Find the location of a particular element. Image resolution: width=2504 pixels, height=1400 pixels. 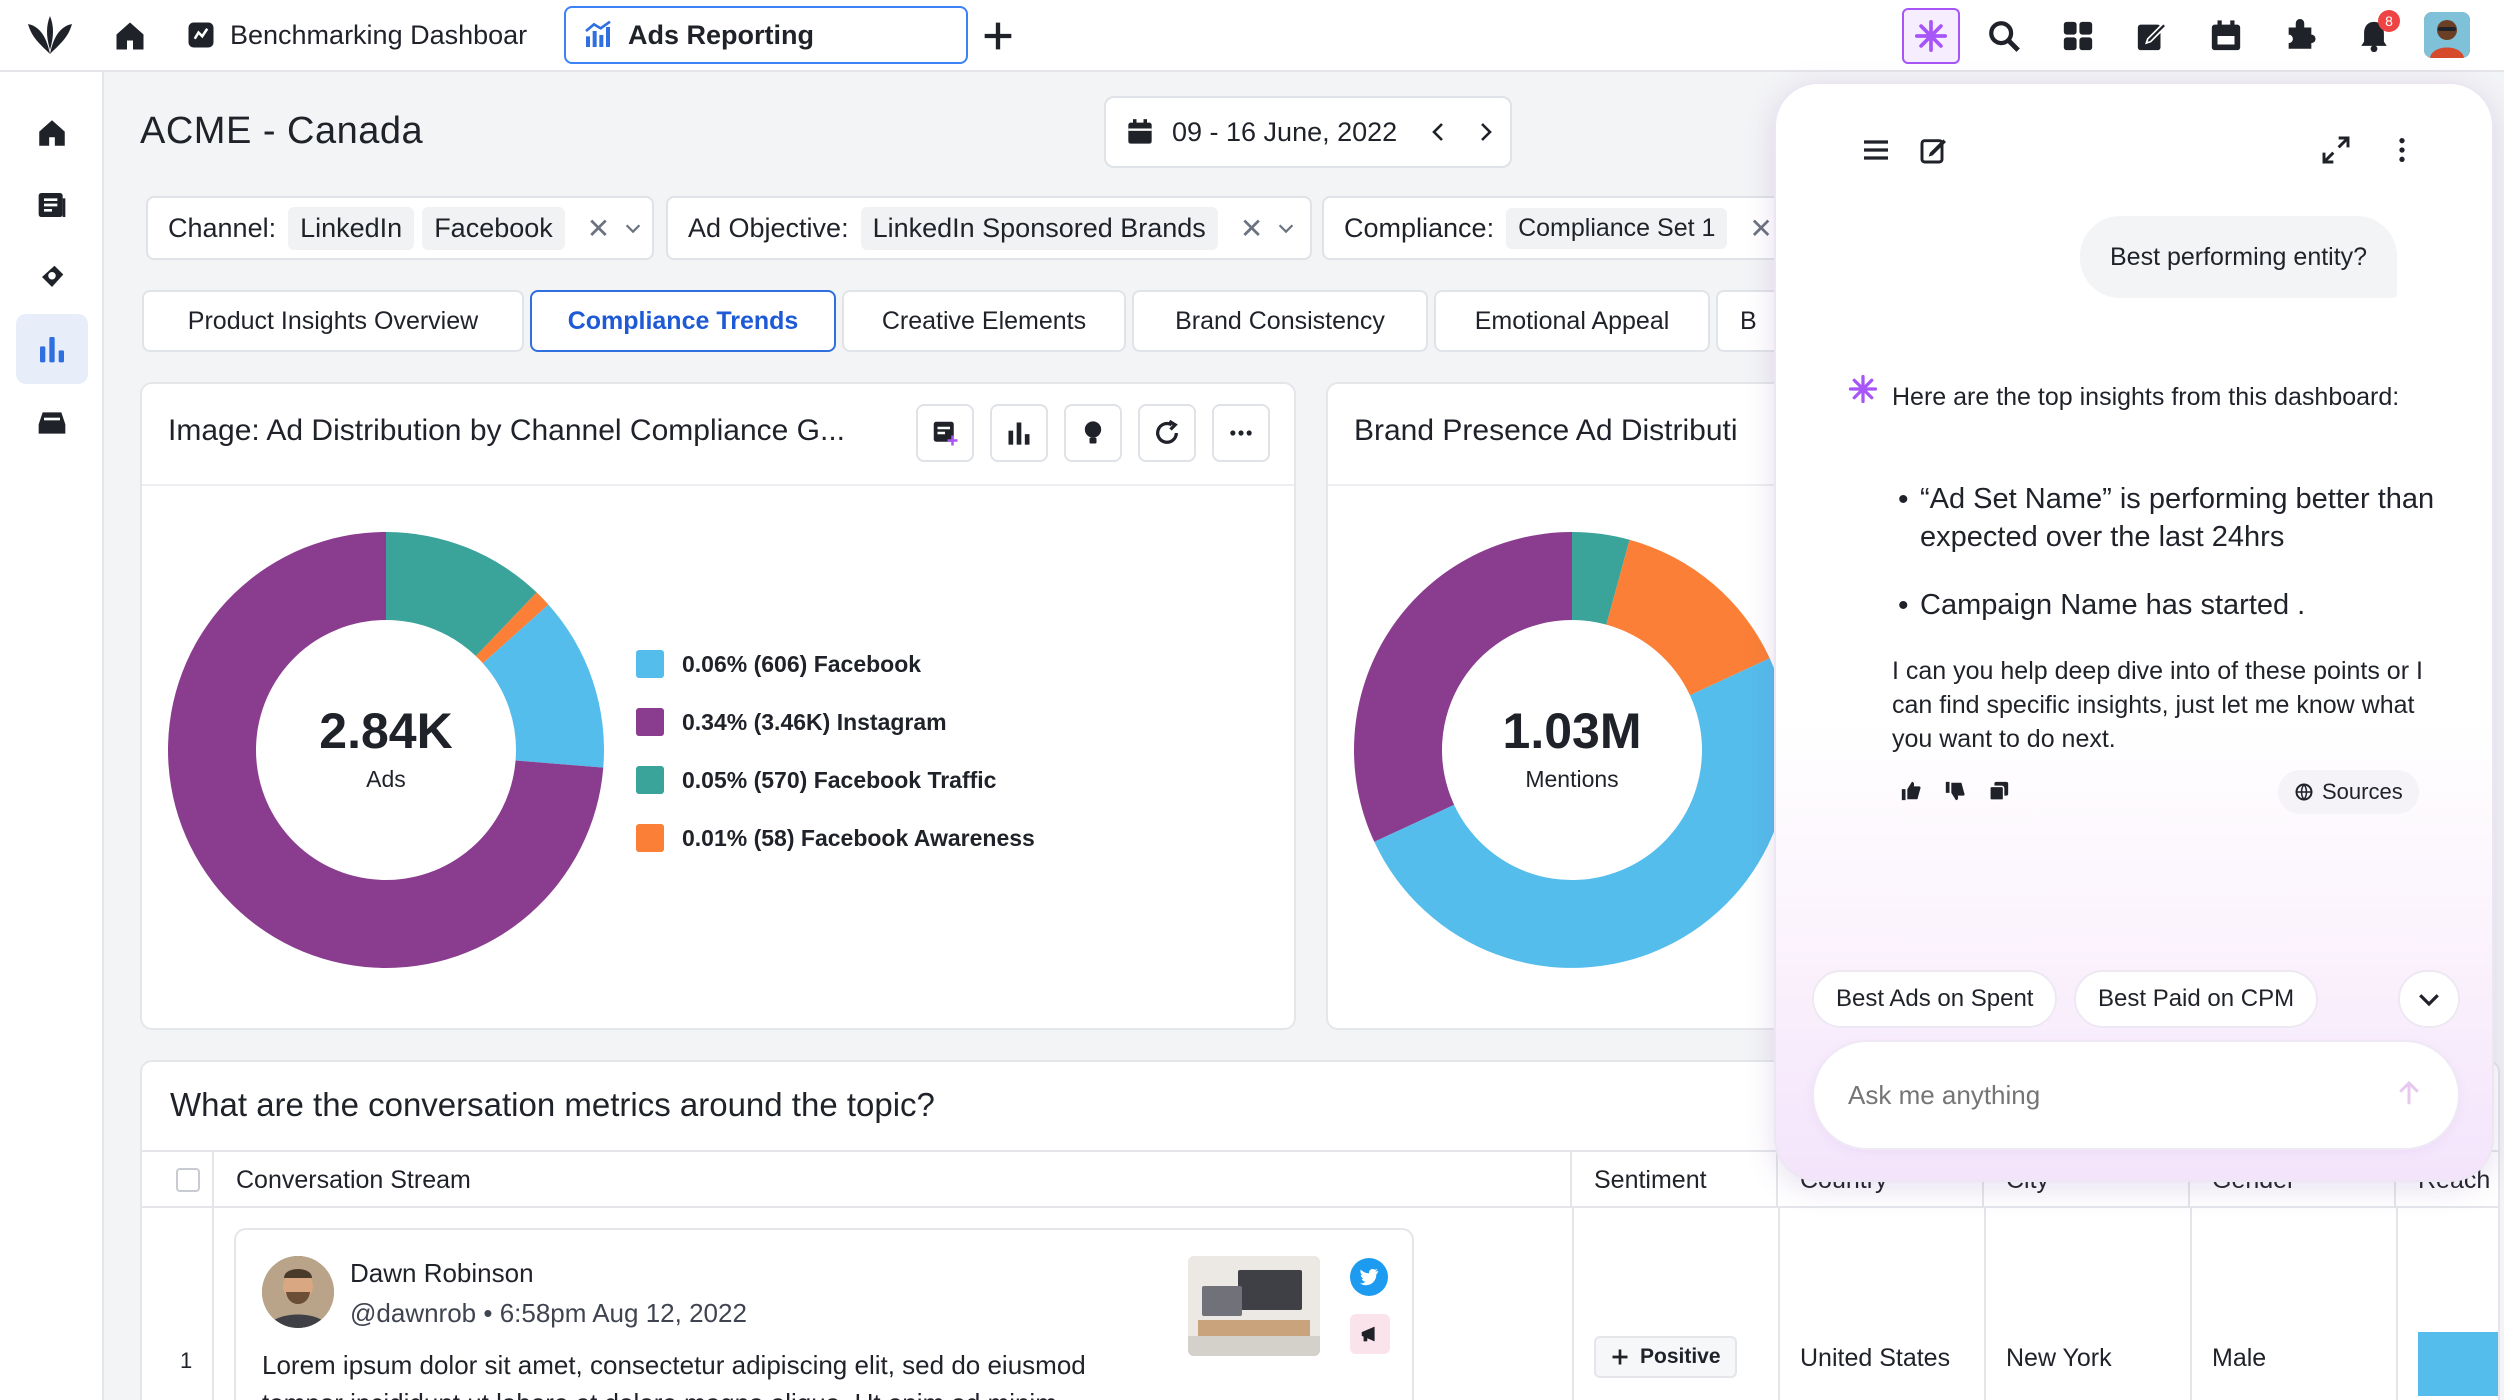

legend-item: 0.01% (58) Facebook Awareness is located at coordinates (835, 838).